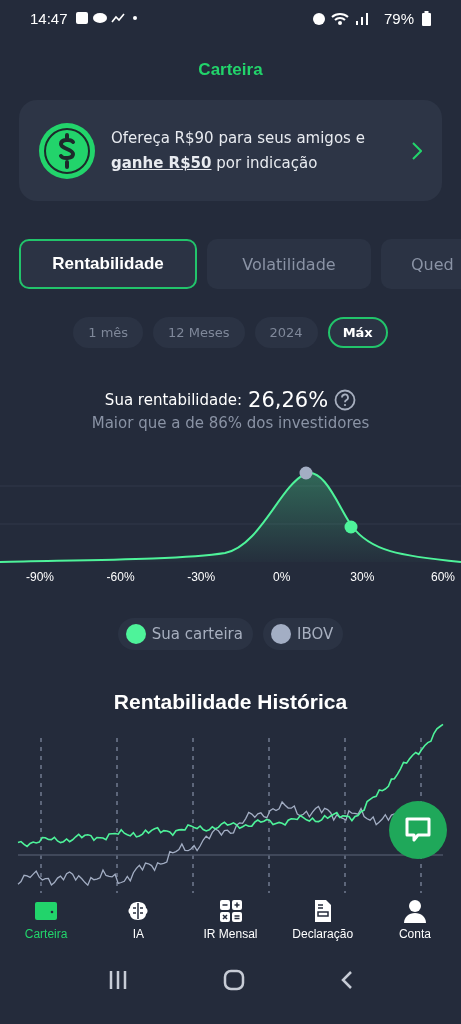 The height and width of the screenshot is (1024, 461). Describe the element at coordinates (288, 400) in the screenshot. I see `return-value: 26,26%` at that location.